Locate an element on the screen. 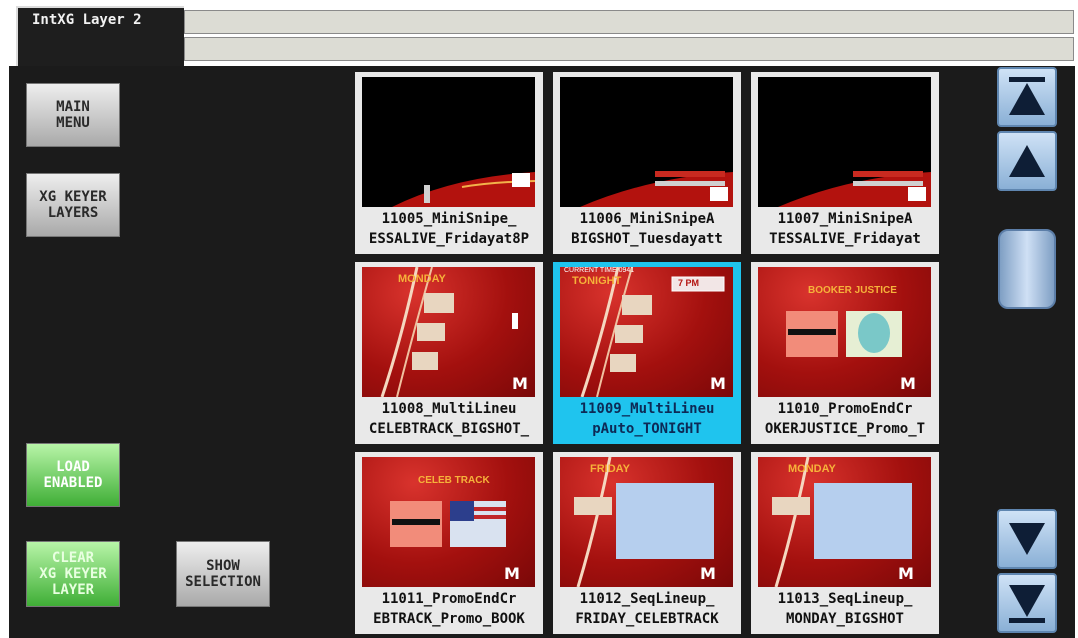 The height and width of the screenshot is (638, 1078). thumbnail-preview: M CURRENT TIME 0941 TONIGHT 7 PM is located at coordinates (646, 332).